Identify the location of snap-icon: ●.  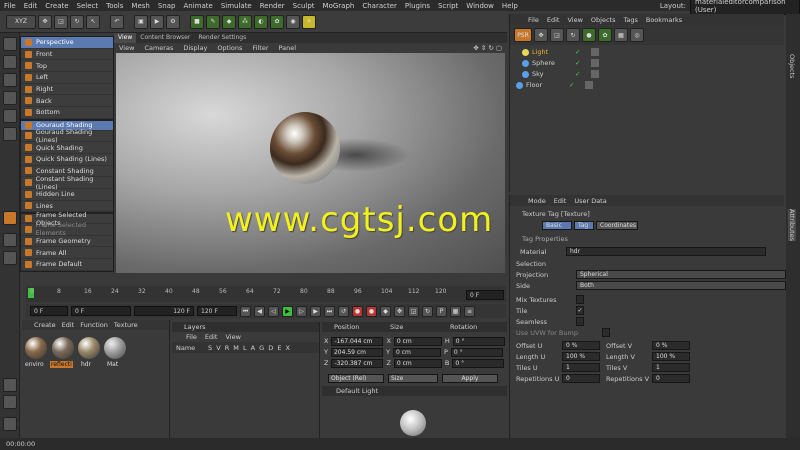
(589, 35).